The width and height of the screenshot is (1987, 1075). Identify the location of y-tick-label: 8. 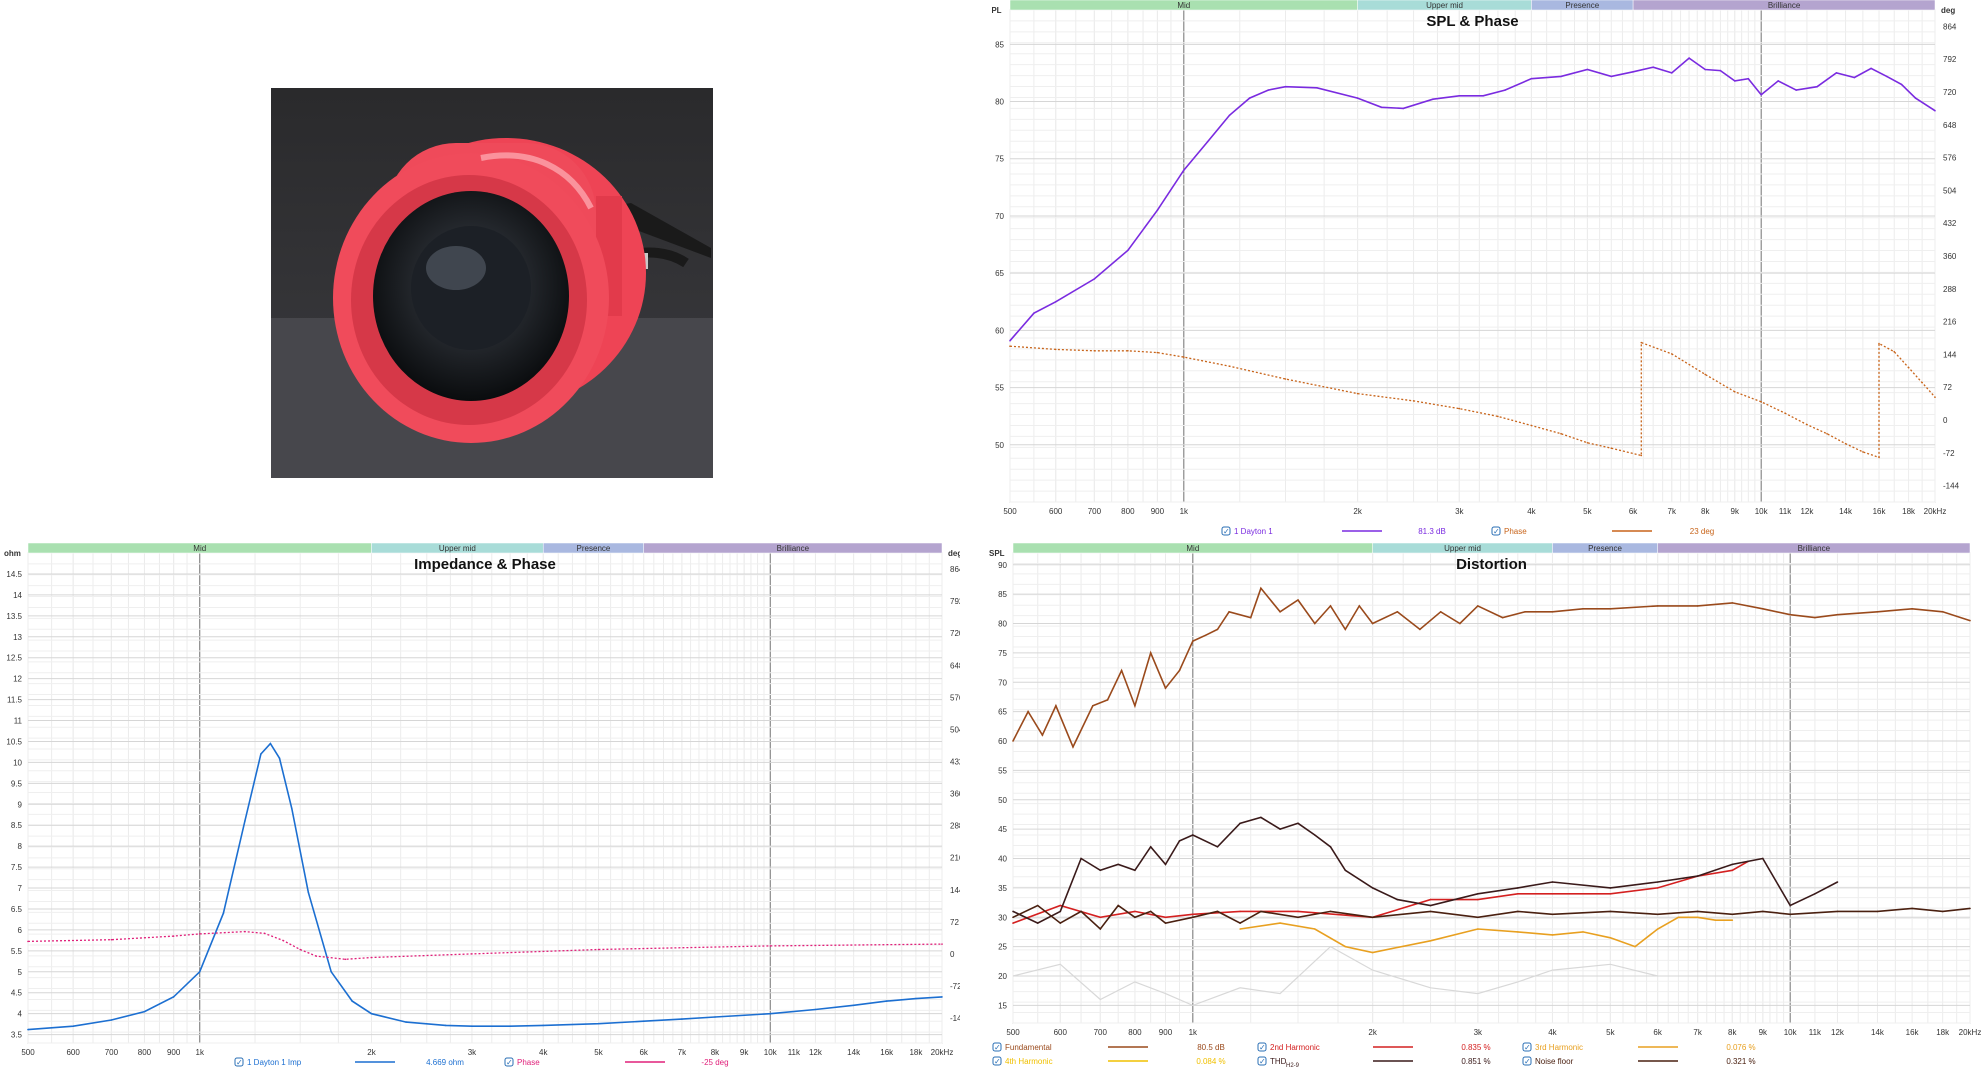
(20, 846).